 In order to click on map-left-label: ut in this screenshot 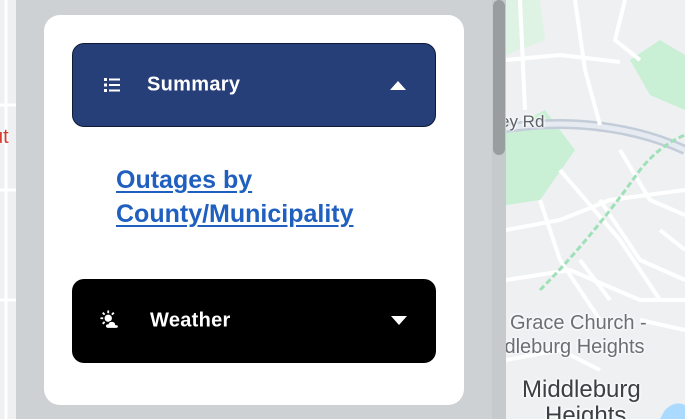, I will do `click(4, 137)`.